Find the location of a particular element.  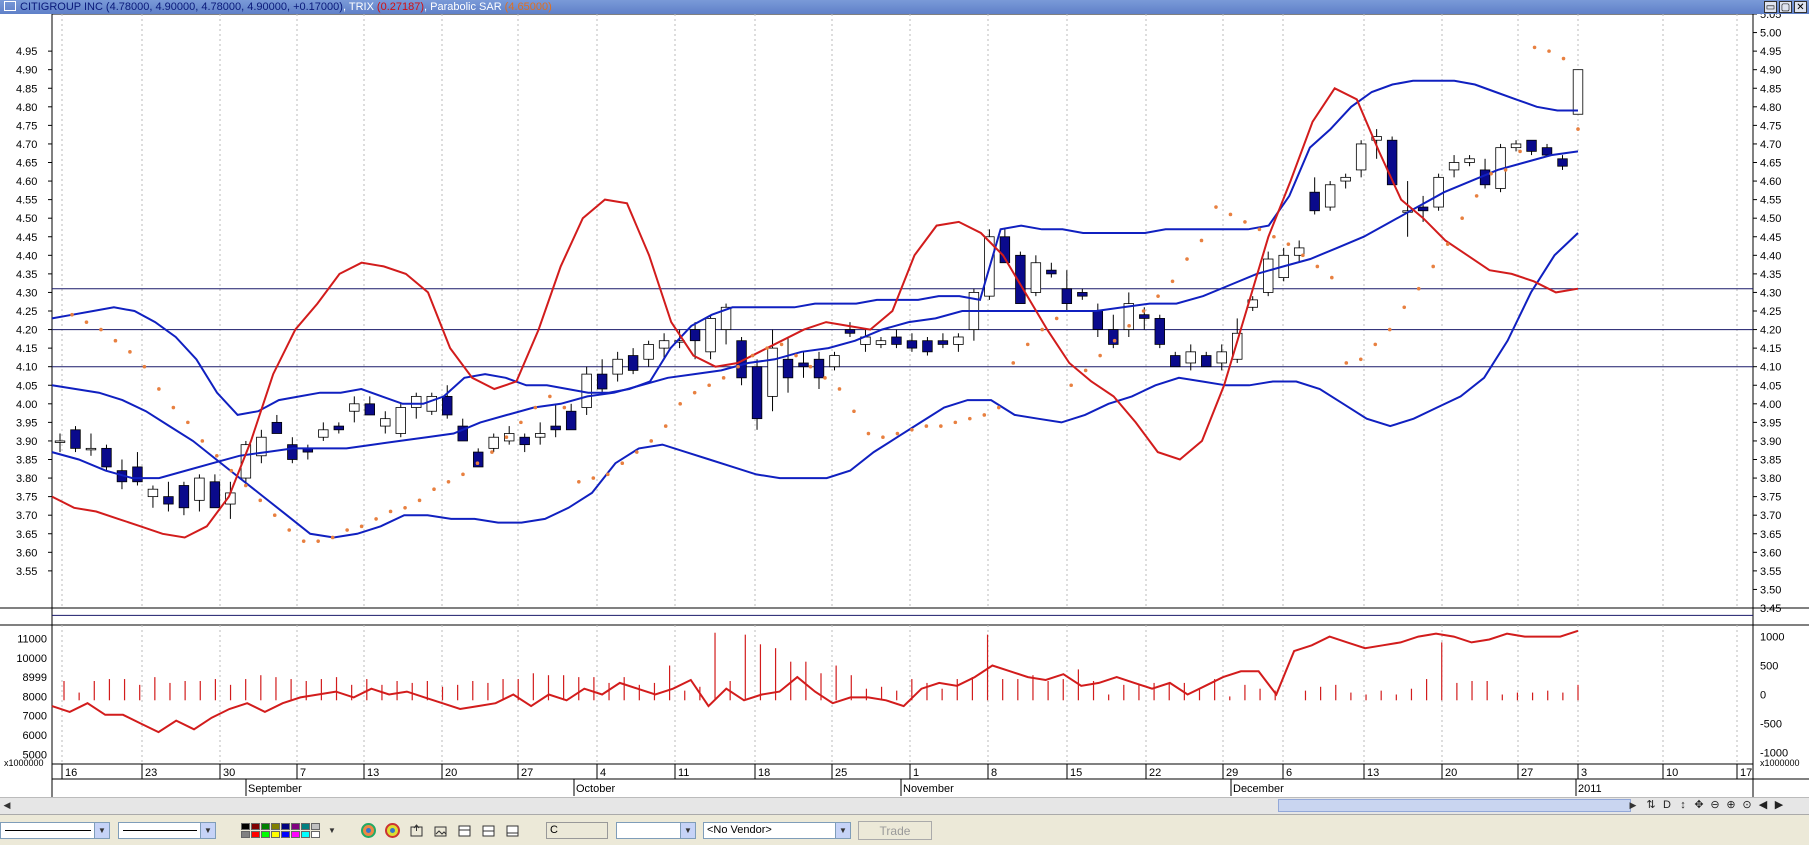

line-style-select: ▼ is located at coordinates (55, 830).